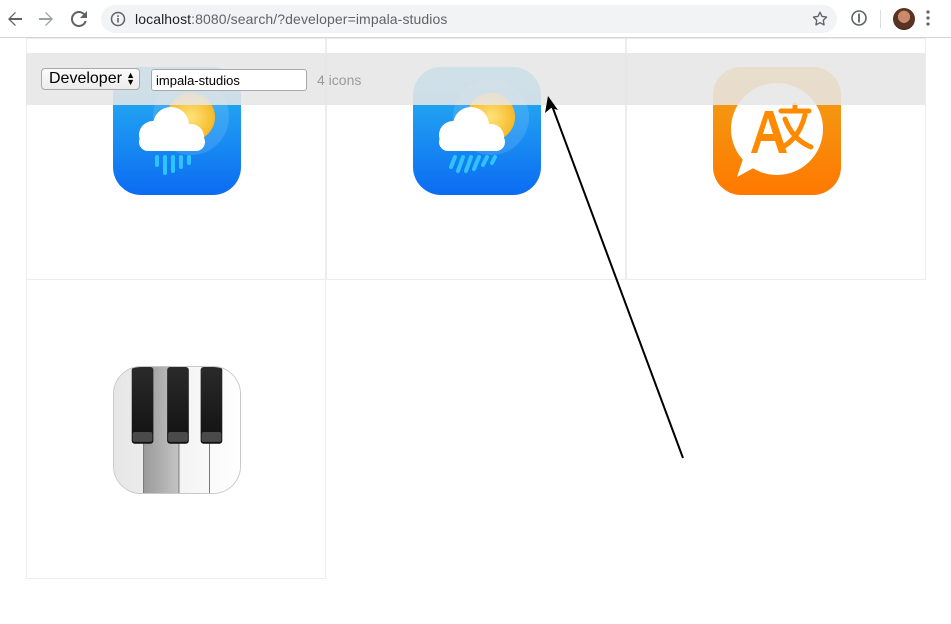 This screenshot has height=624, width=951. What do you see at coordinates (130, 78) in the screenshot?
I see `select-arrows-icon: ▲ ▼` at bounding box center [130, 78].